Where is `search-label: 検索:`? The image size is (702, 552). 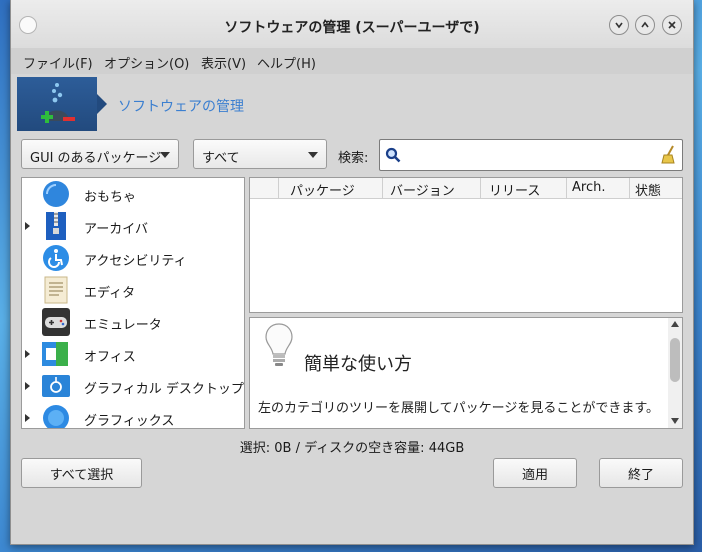 search-label: 検索: is located at coordinates (353, 158).